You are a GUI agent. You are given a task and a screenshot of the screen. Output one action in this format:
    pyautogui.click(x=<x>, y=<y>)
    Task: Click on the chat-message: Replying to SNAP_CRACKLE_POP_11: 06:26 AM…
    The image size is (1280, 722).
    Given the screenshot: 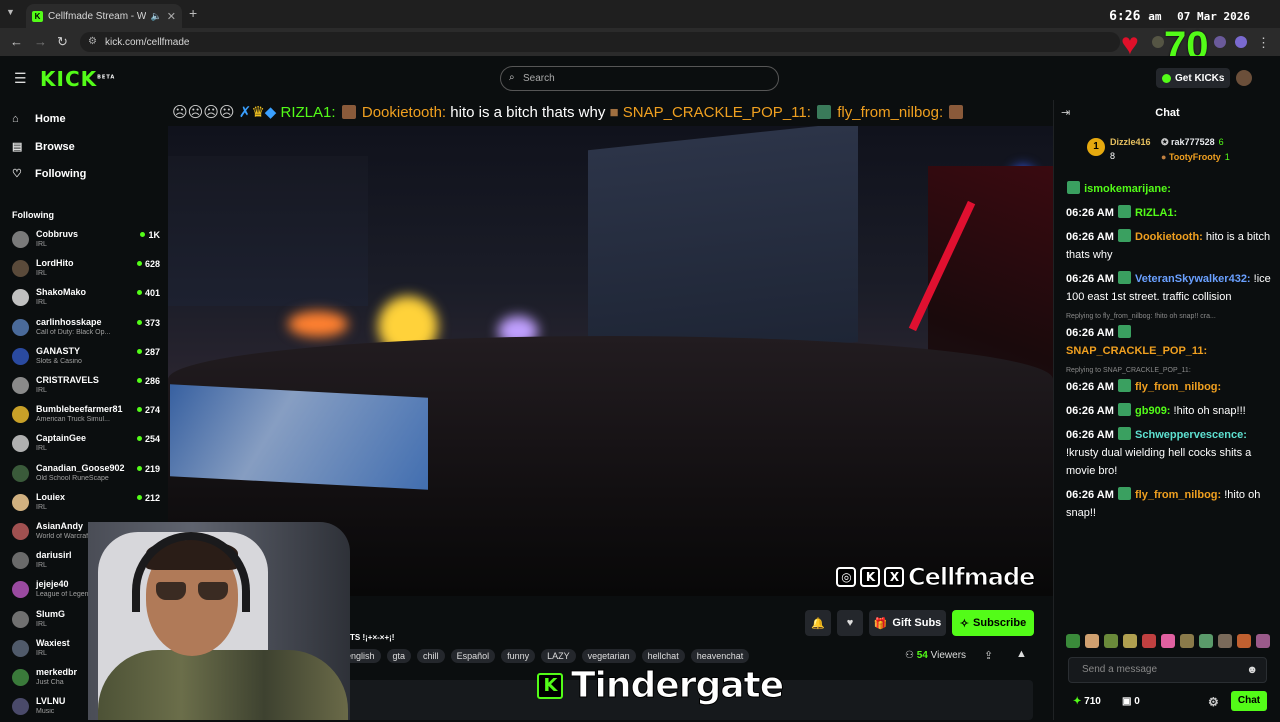 What is the action you would take?
    pyautogui.click(x=1171, y=381)
    